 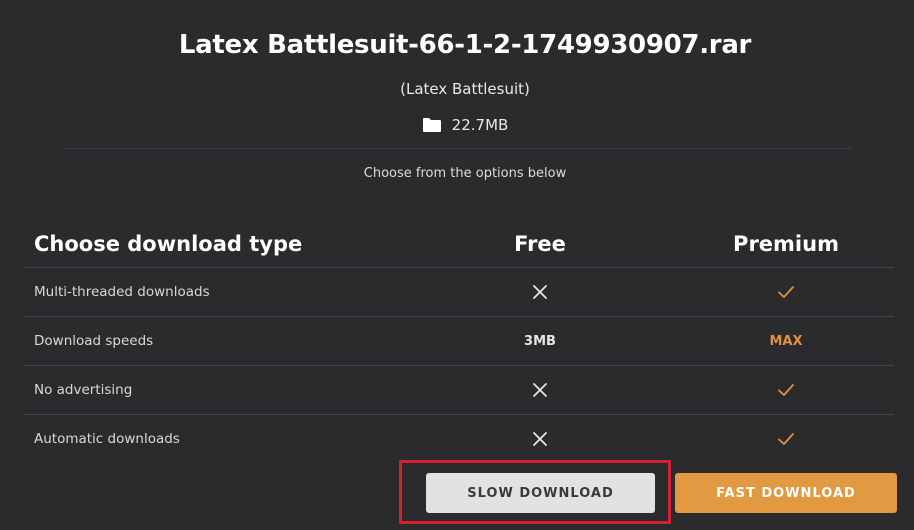 What do you see at coordinates (535, 492) in the screenshot?
I see `highlight-annotation` at bounding box center [535, 492].